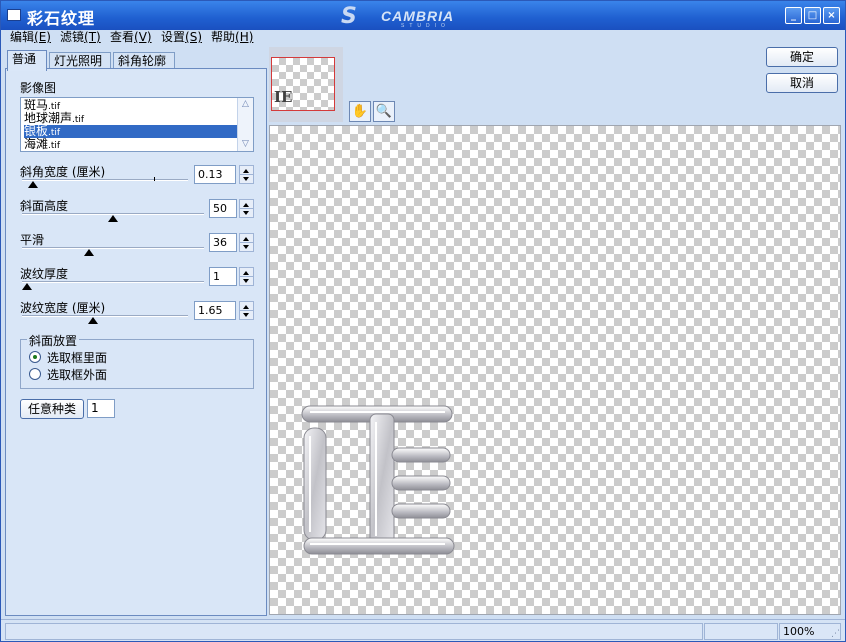  I want to click on menu-settings-key: (S), so click(193, 37).